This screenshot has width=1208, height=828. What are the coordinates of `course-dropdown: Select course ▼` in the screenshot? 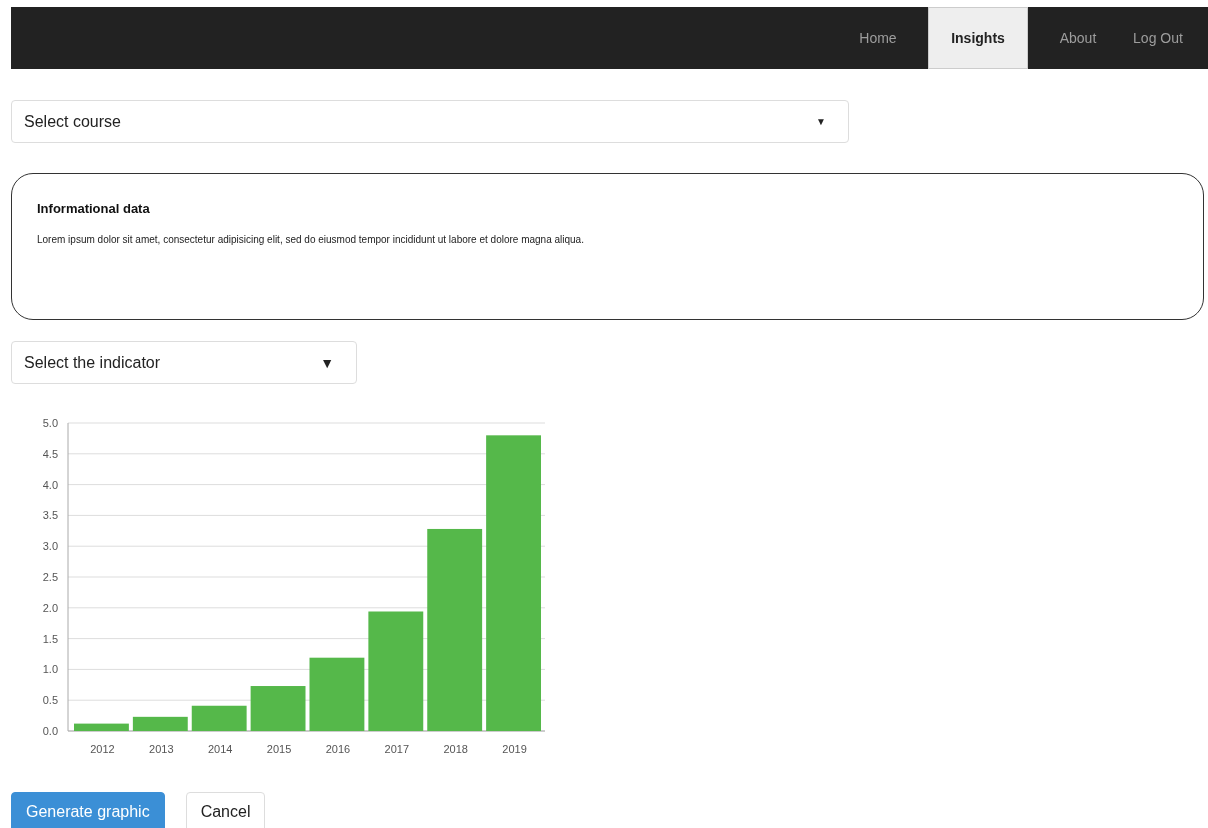 It's located at (430, 121).